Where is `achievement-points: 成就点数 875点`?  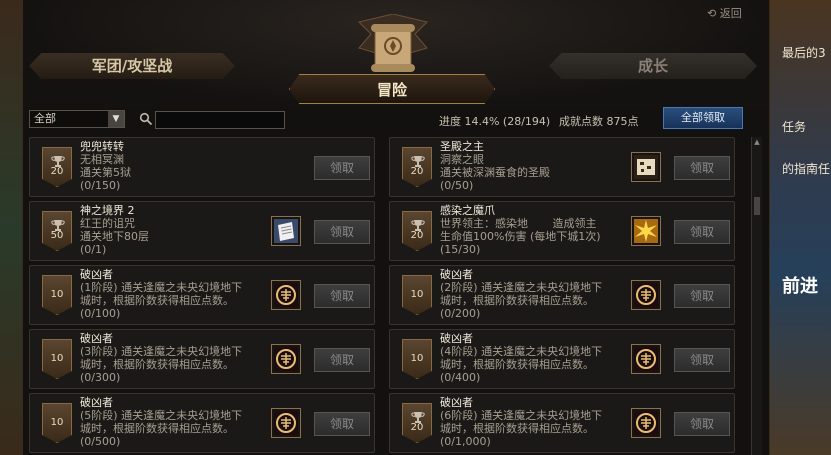
achievement-points: 成就点数 875点 is located at coordinates (599, 121).